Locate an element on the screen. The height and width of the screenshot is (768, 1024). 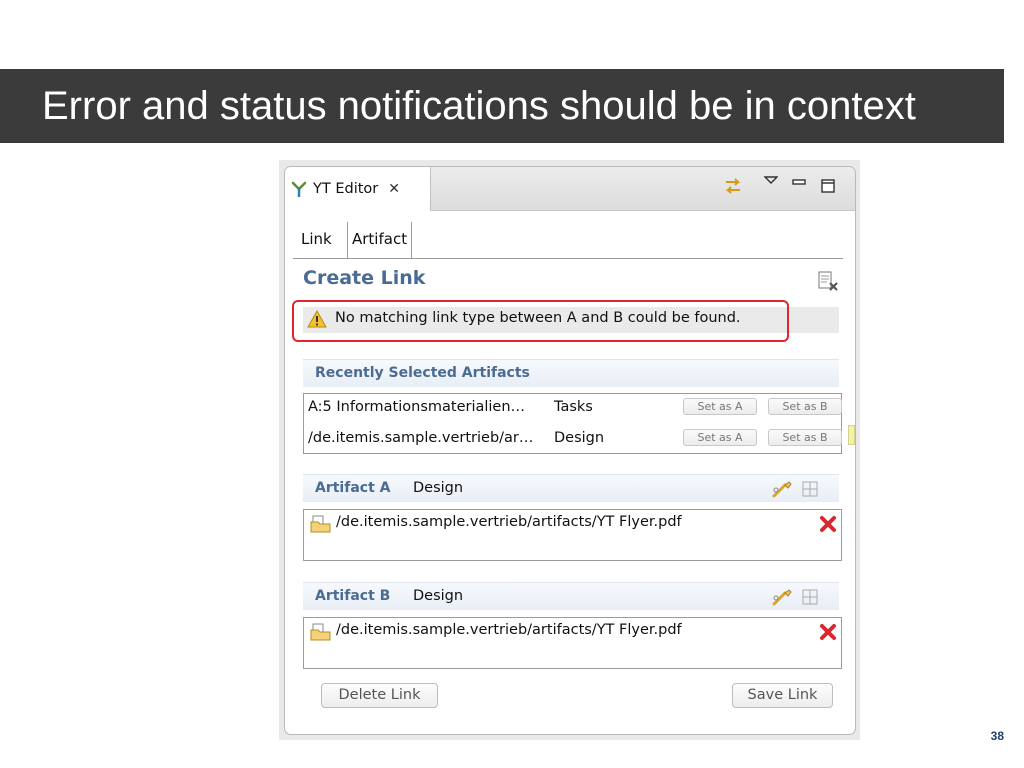
close-icon: ✕ is located at coordinates (394, 189).